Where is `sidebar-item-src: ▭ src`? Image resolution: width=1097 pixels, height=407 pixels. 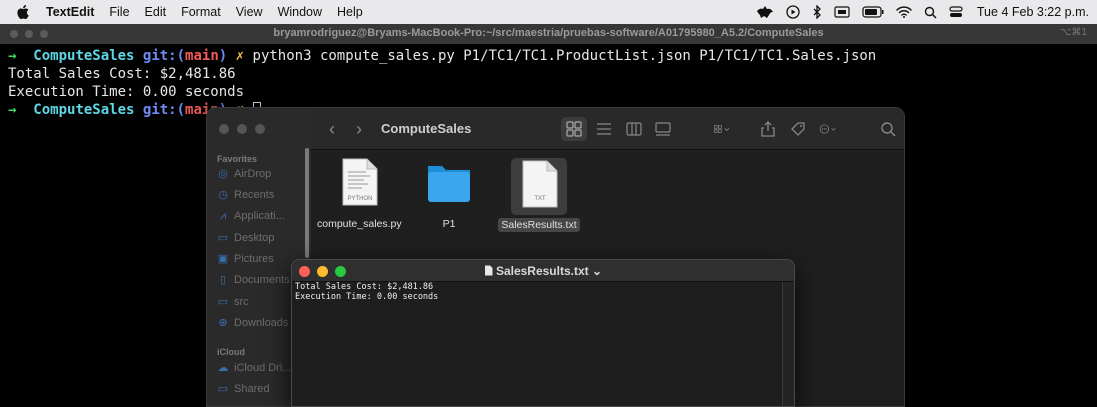 sidebar-item-src: ▭ src is located at coordinates (233, 302).